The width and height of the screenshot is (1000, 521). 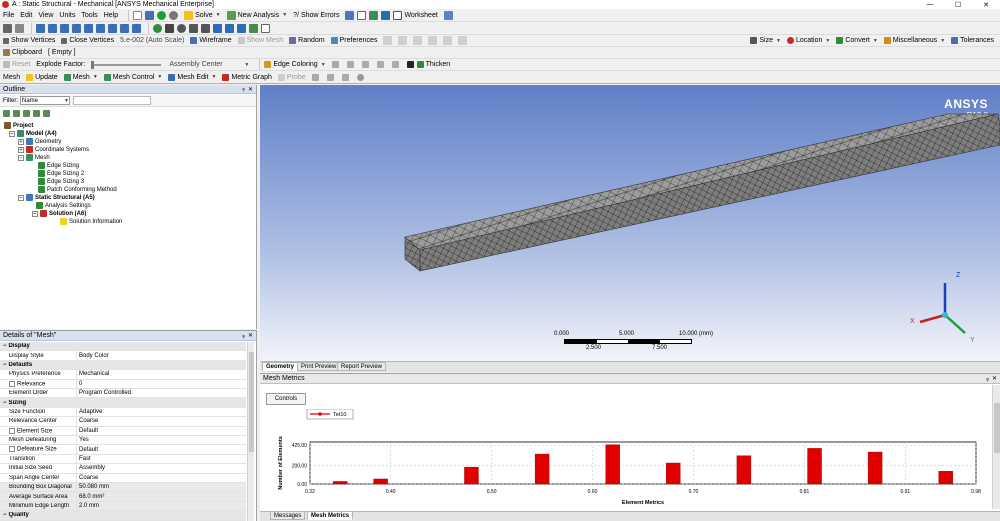 I want to click on minimize-button: —, so click(x=930, y=4).